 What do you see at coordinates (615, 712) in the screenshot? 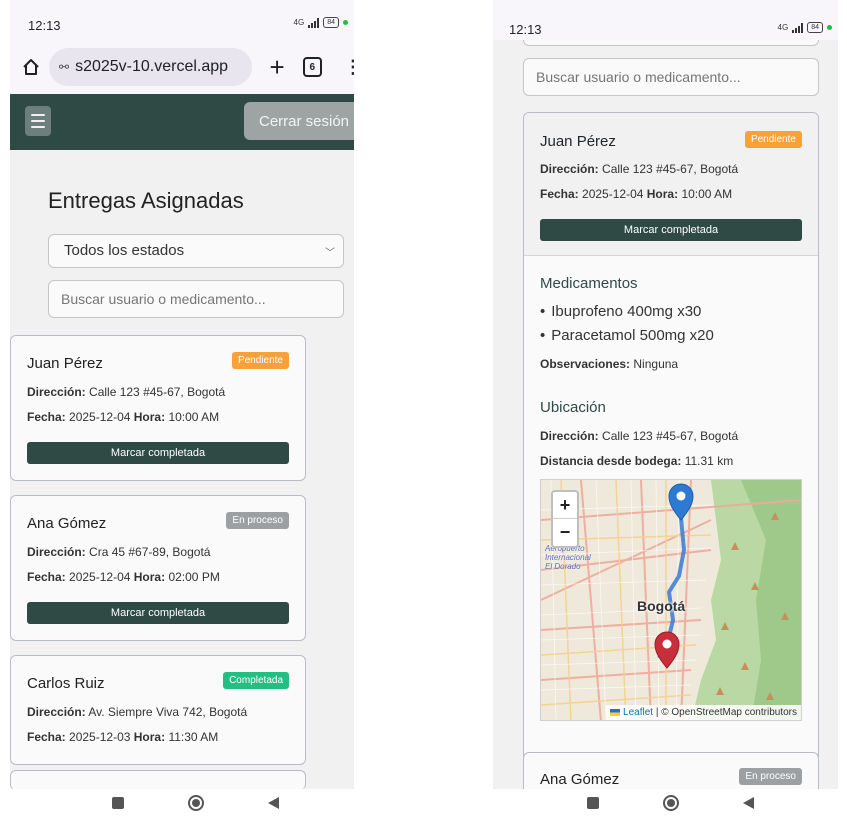
I see `ukraine-flag-icon` at bounding box center [615, 712].